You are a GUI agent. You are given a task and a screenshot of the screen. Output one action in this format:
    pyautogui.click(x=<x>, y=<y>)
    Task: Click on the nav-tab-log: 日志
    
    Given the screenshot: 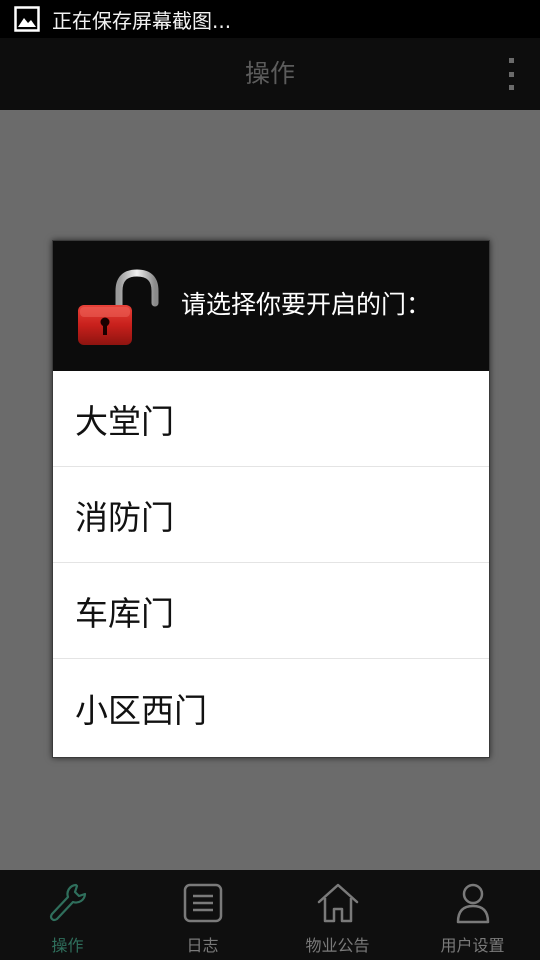 What is the action you would take?
    pyautogui.click(x=202, y=915)
    